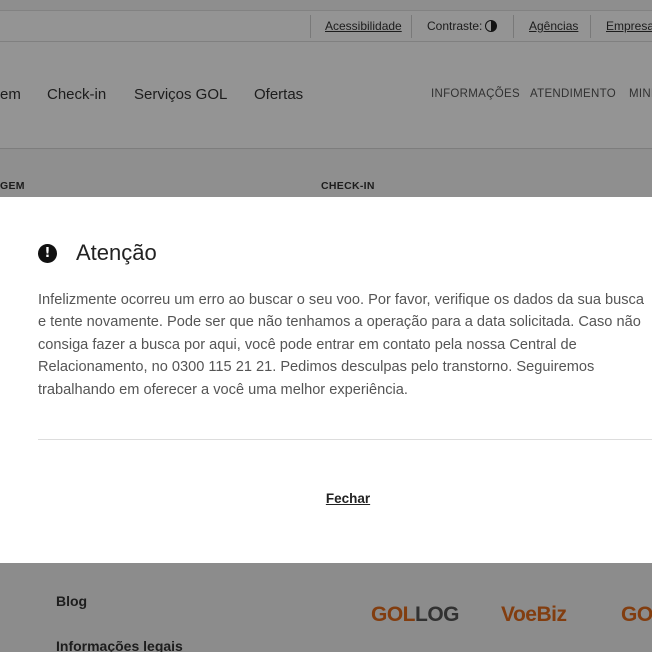 Image resolution: width=652 pixels, height=652 pixels. I want to click on dialog-title: Atenção, so click(116, 252).